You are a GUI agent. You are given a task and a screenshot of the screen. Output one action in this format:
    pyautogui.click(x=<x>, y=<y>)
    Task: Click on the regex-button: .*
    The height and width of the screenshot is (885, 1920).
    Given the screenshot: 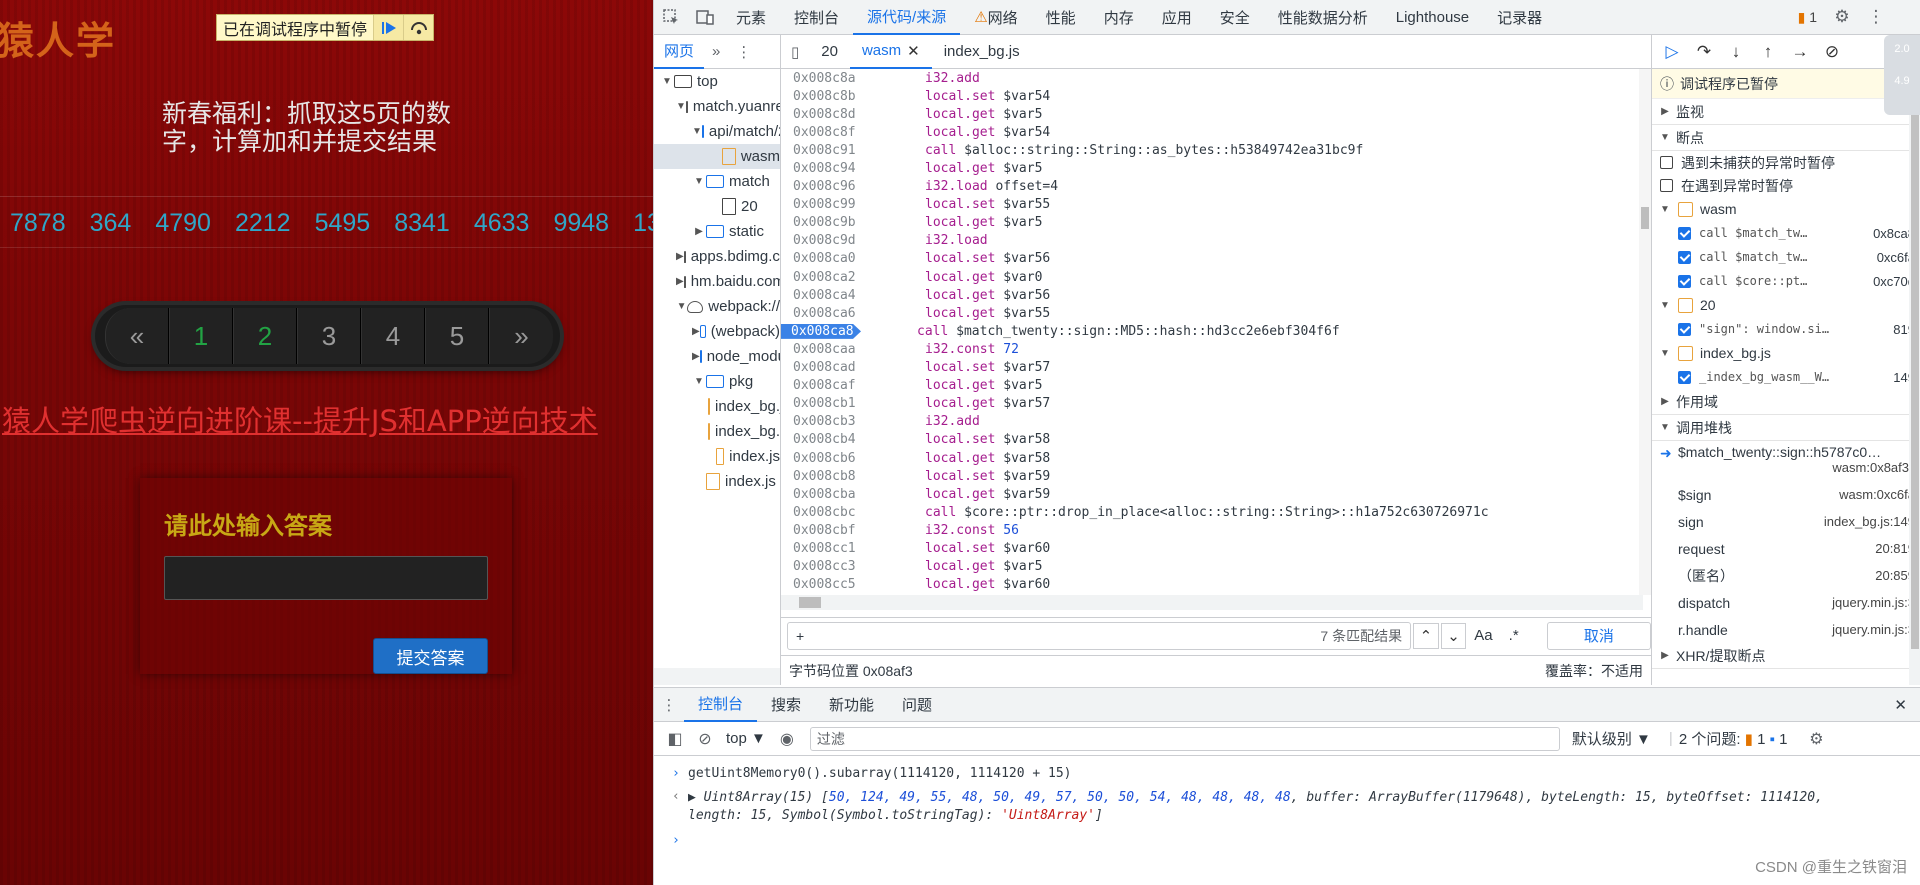 What is the action you would take?
    pyautogui.click(x=1514, y=635)
    